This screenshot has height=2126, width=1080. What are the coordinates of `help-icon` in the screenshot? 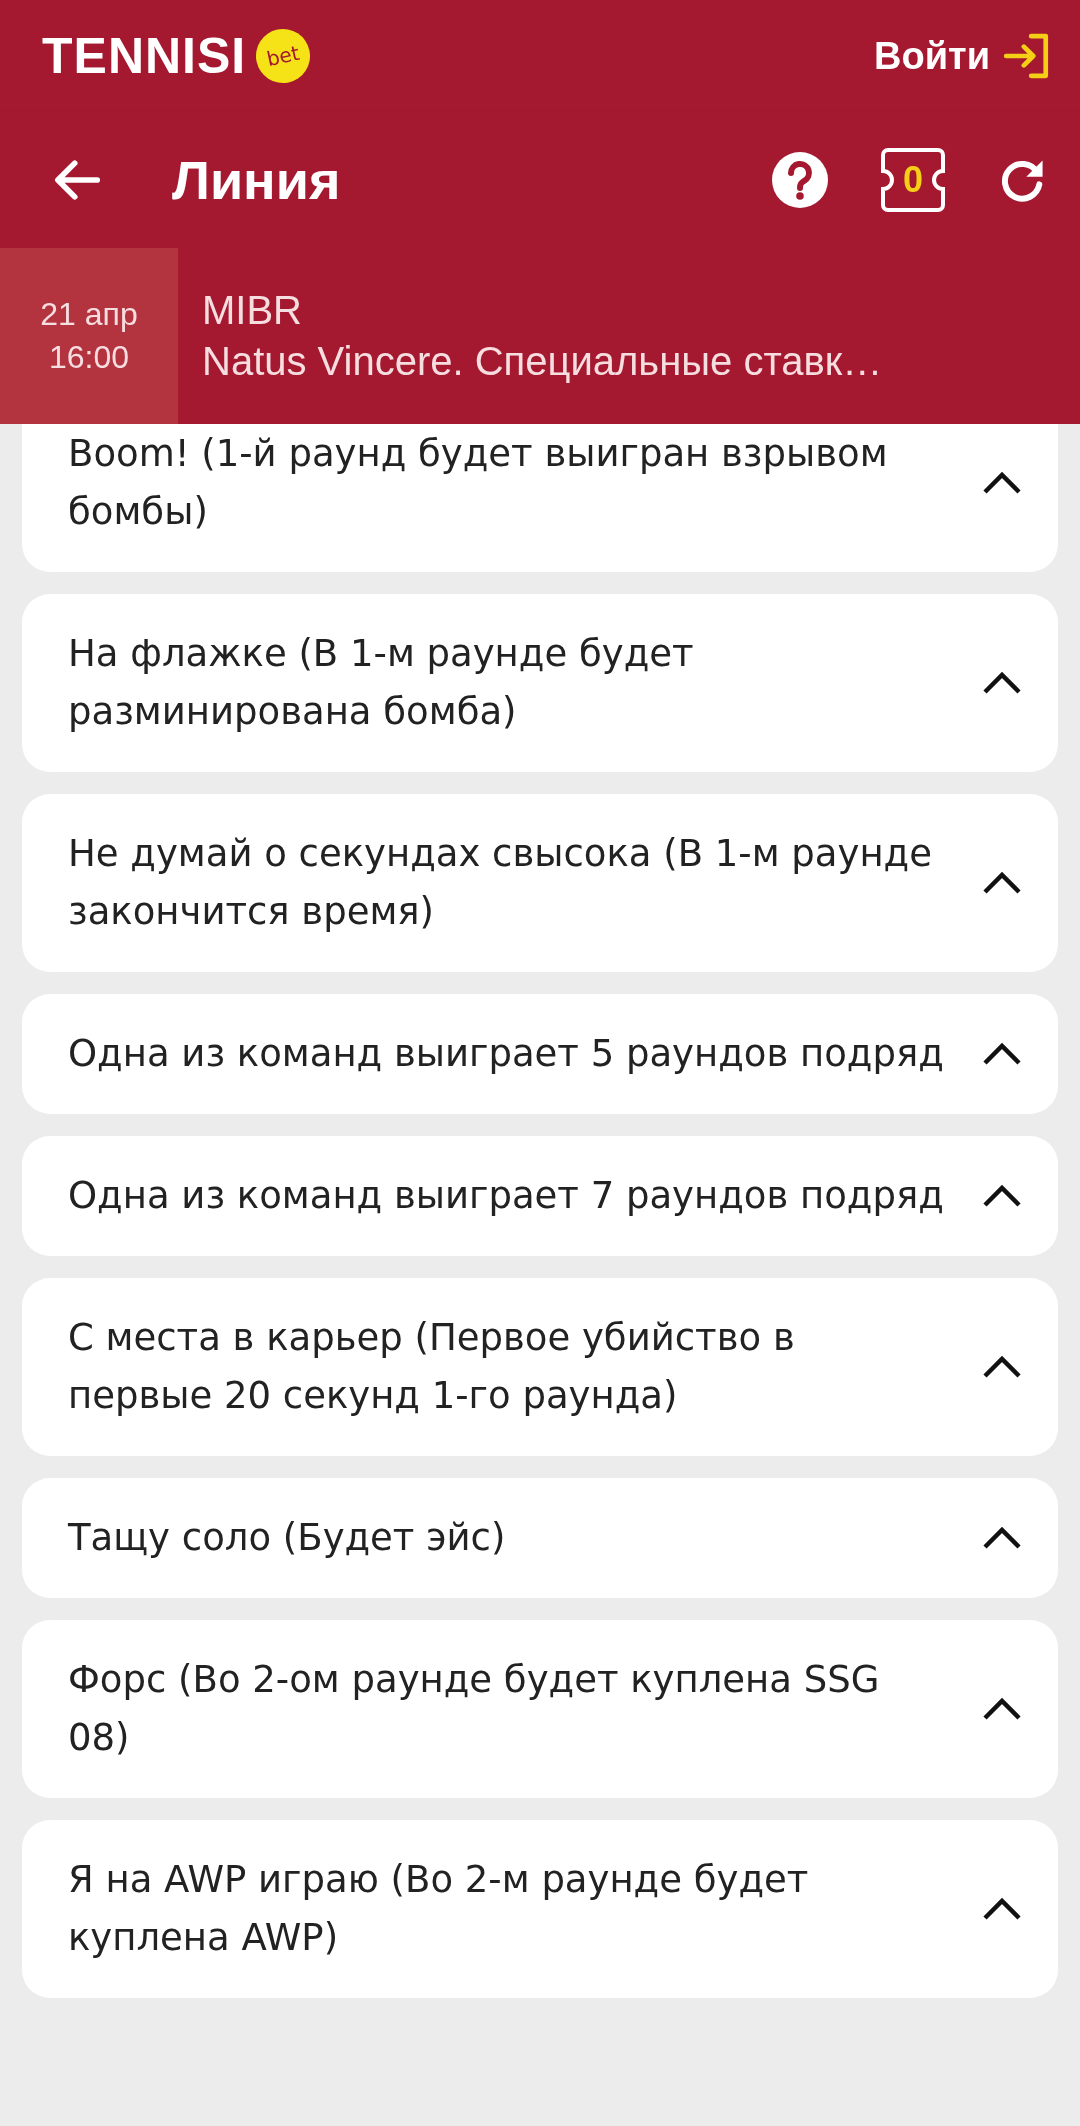 It's located at (800, 180).